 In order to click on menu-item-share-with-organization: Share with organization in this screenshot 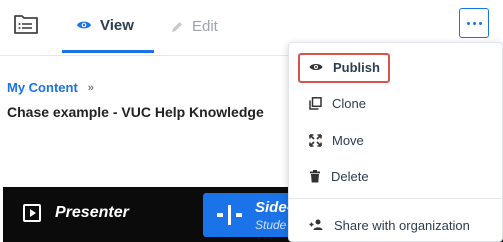, I will do `click(395, 225)`.